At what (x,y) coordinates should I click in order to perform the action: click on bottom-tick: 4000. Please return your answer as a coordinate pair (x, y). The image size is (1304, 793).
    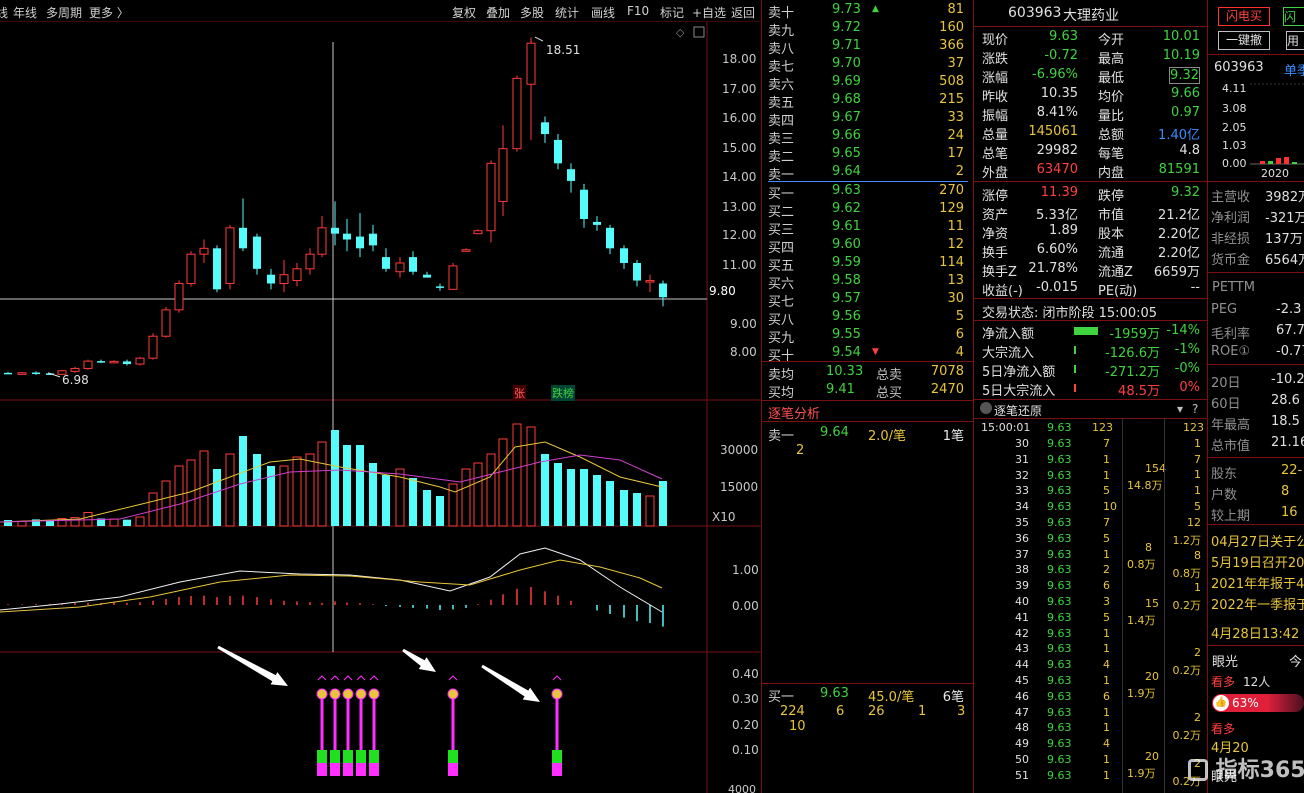
    Looking at the image, I should click on (742, 788).